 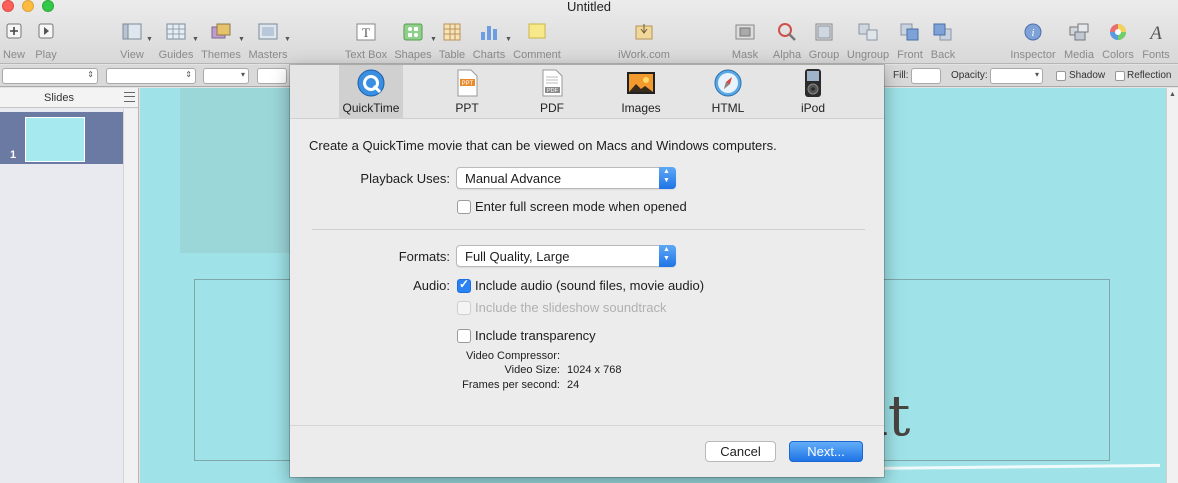 I want to click on text-color-well, so click(x=272, y=76).